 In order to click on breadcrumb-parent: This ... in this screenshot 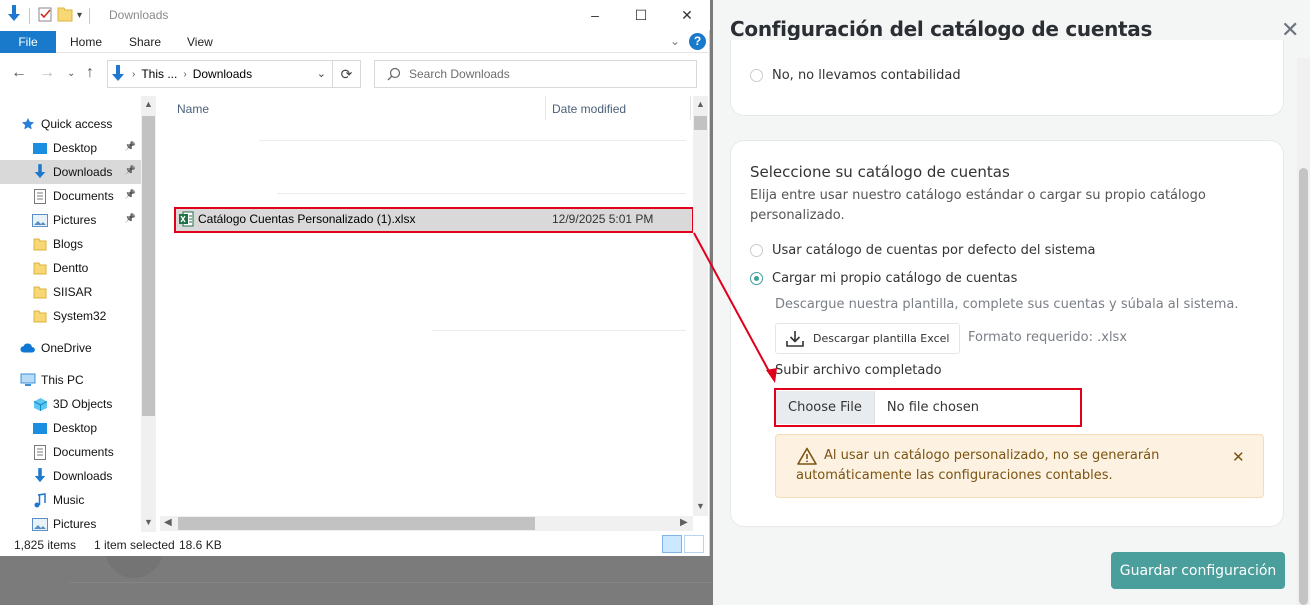, I will do `click(159, 74)`.